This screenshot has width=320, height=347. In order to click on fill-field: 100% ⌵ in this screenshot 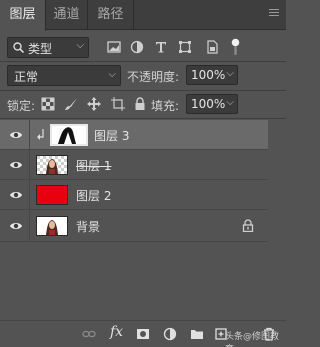, I will do `click(212, 104)`.